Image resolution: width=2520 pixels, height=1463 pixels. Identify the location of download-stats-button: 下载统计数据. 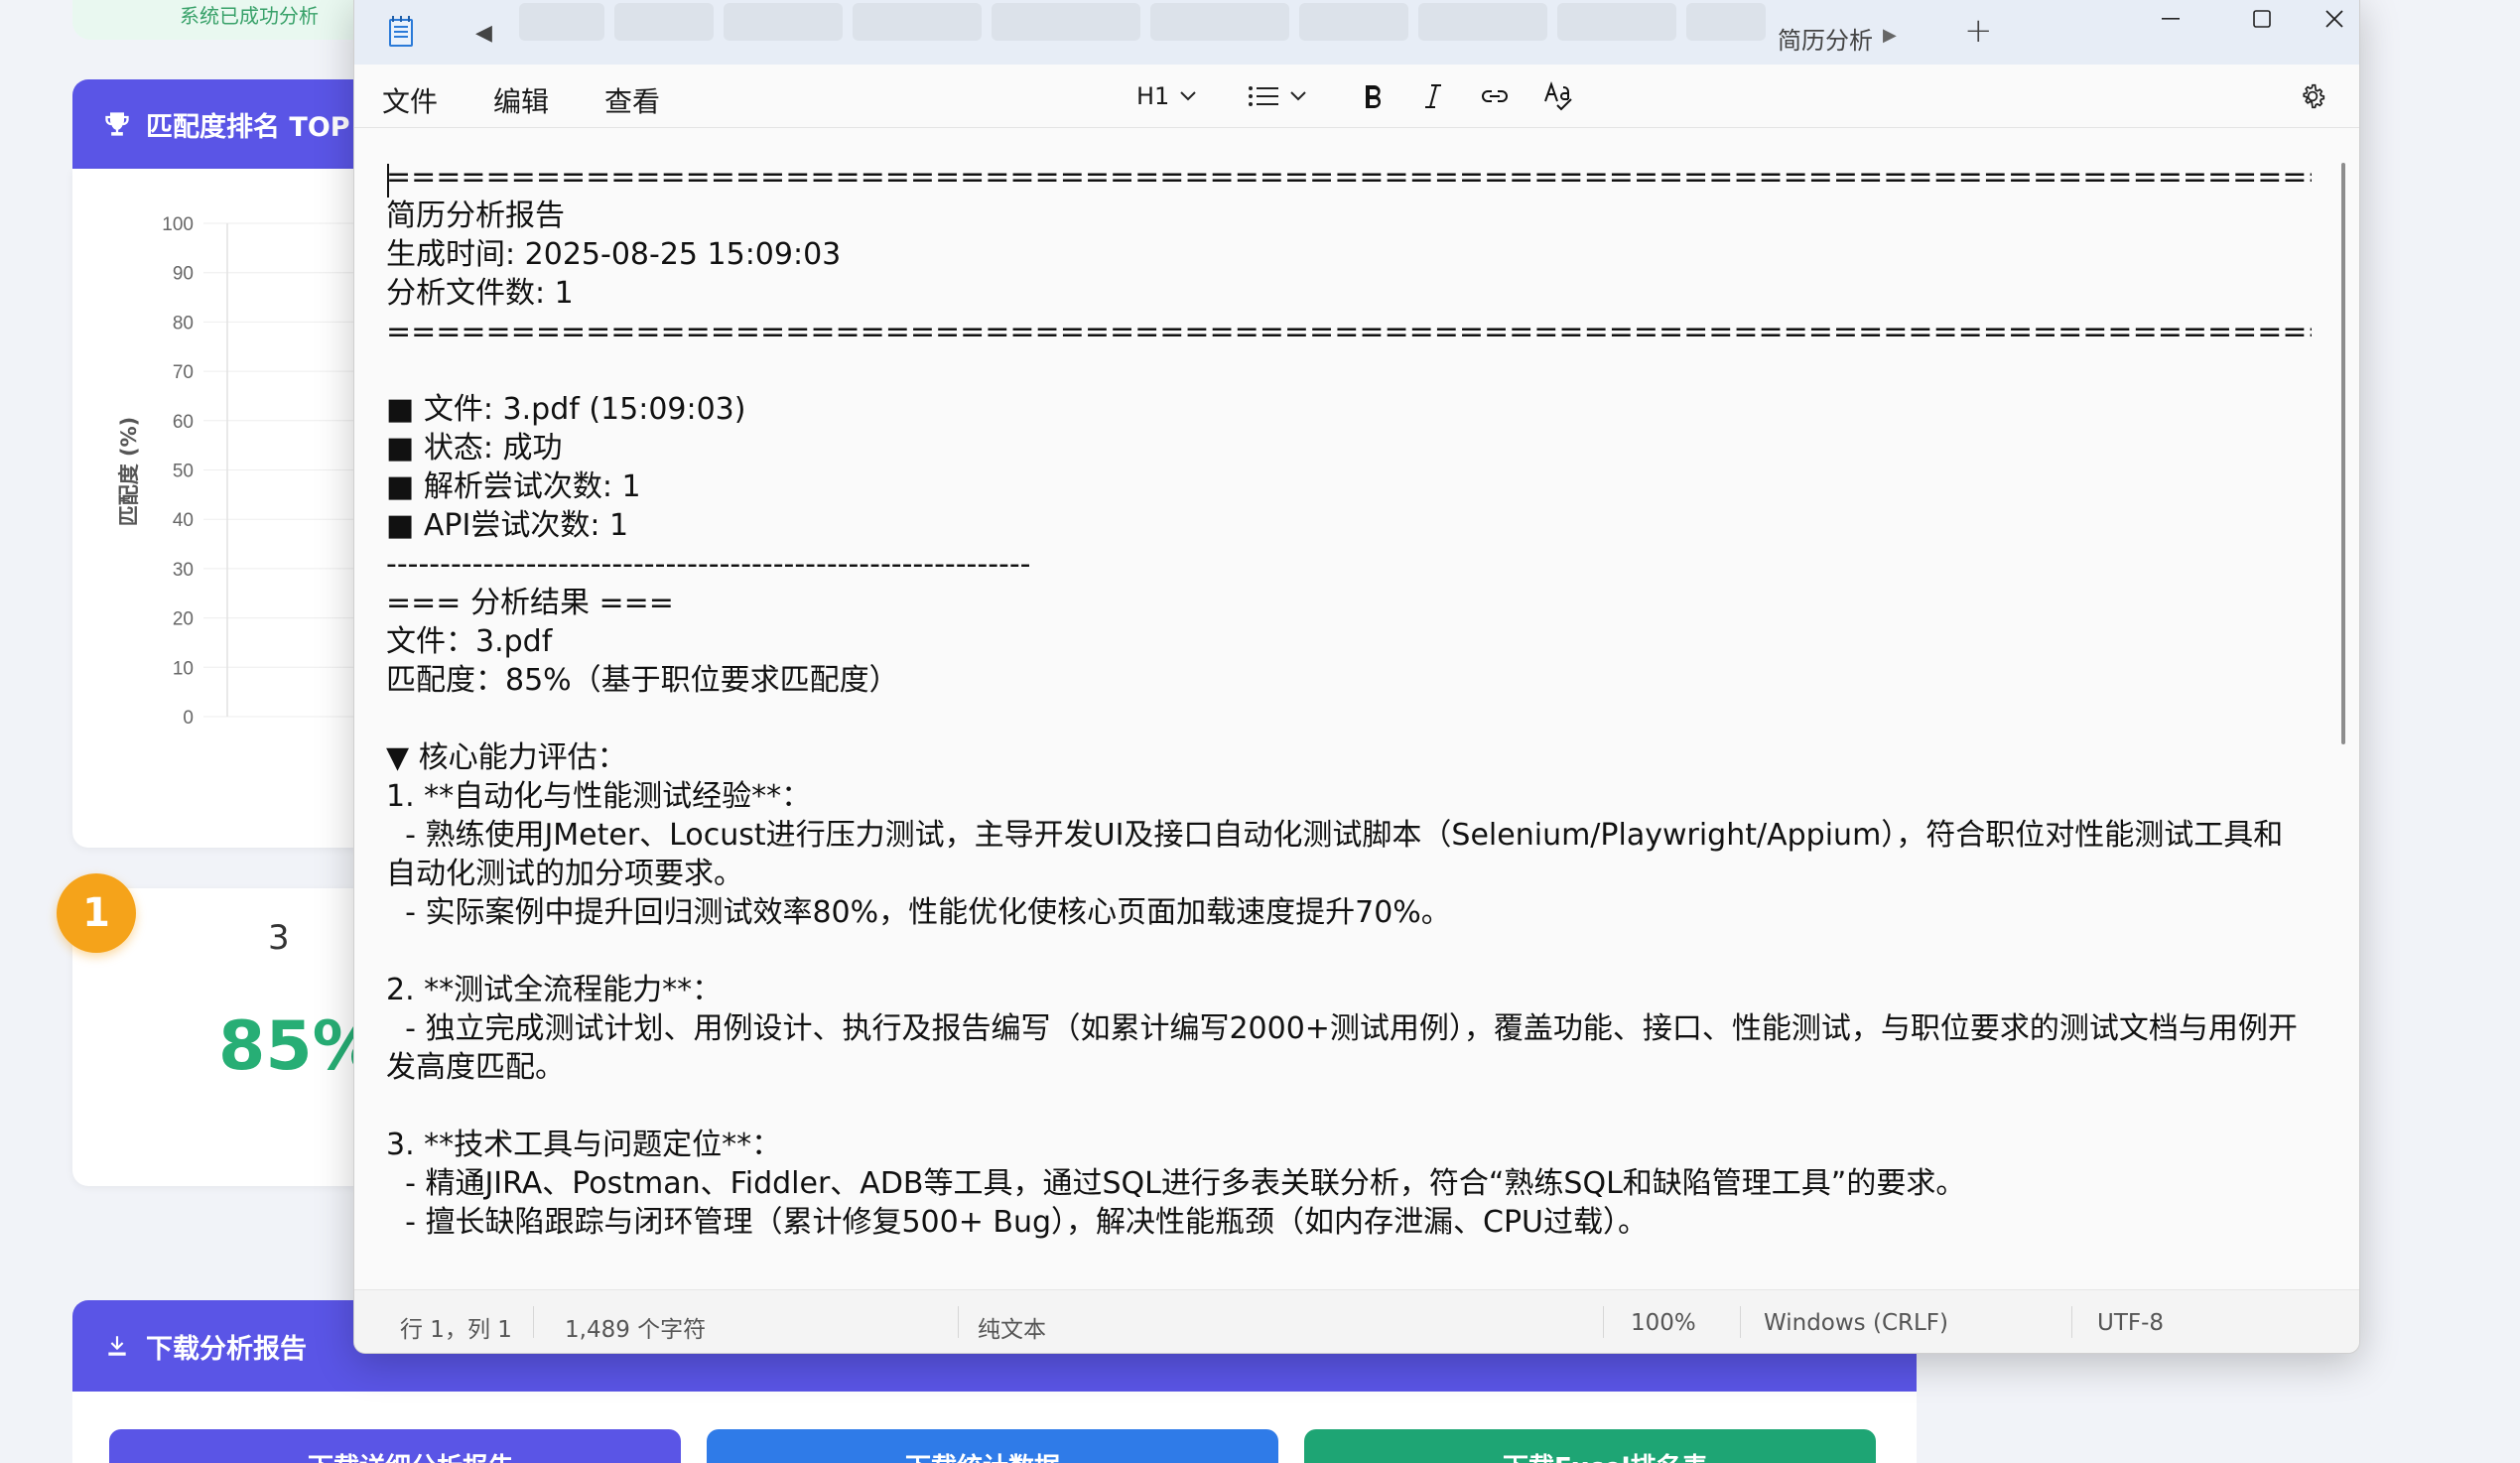
(992, 1446).